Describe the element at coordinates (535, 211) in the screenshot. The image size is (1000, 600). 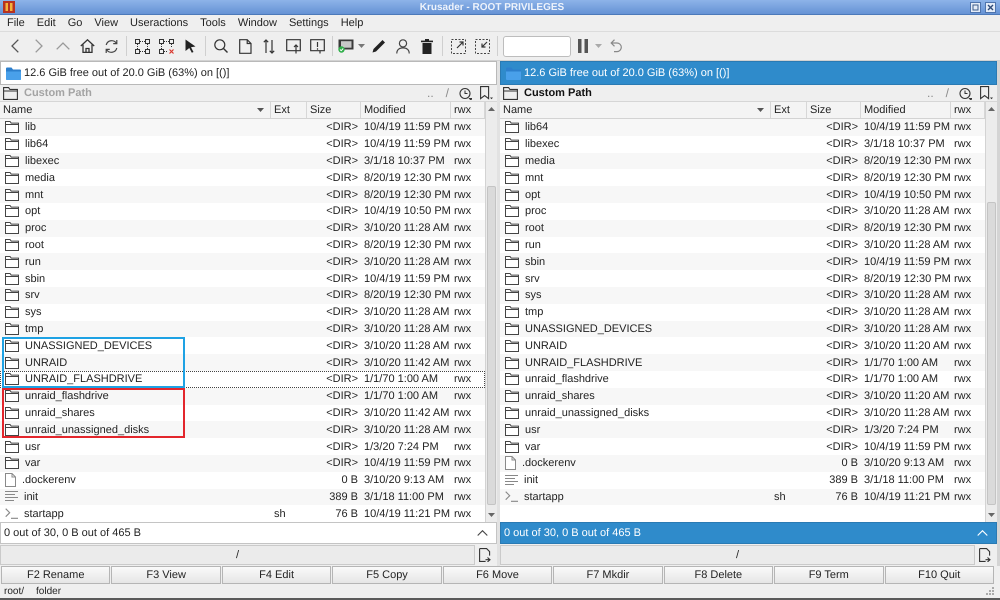
I see `file-name: proc` at that location.